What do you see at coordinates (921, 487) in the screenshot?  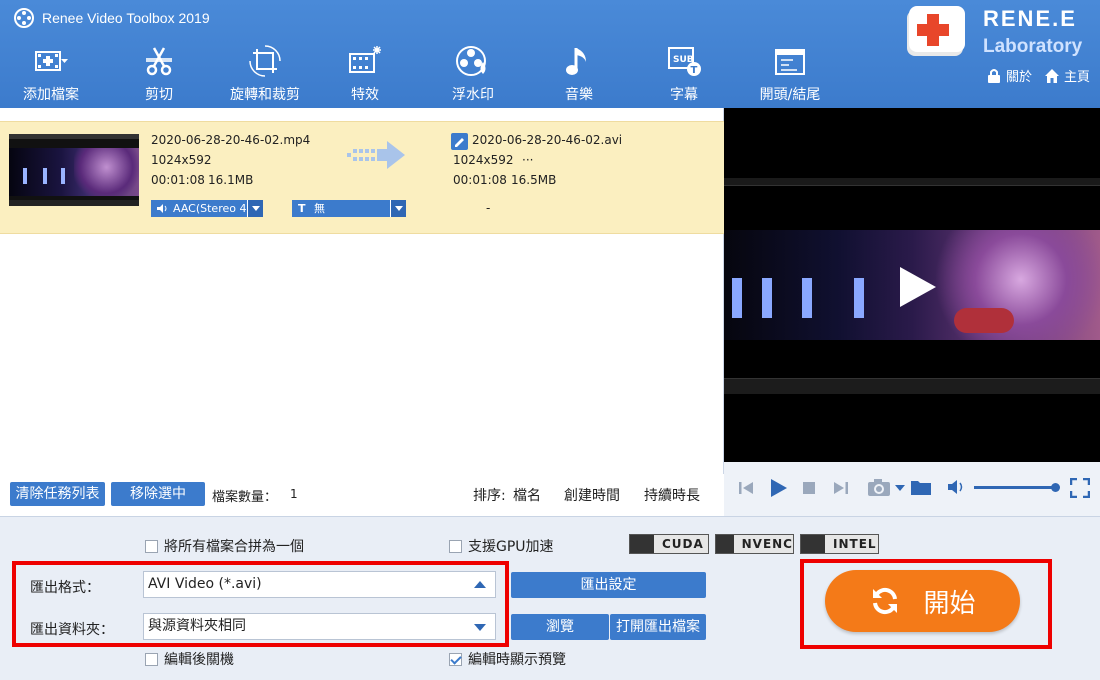 I see `folder-icon` at bounding box center [921, 487].